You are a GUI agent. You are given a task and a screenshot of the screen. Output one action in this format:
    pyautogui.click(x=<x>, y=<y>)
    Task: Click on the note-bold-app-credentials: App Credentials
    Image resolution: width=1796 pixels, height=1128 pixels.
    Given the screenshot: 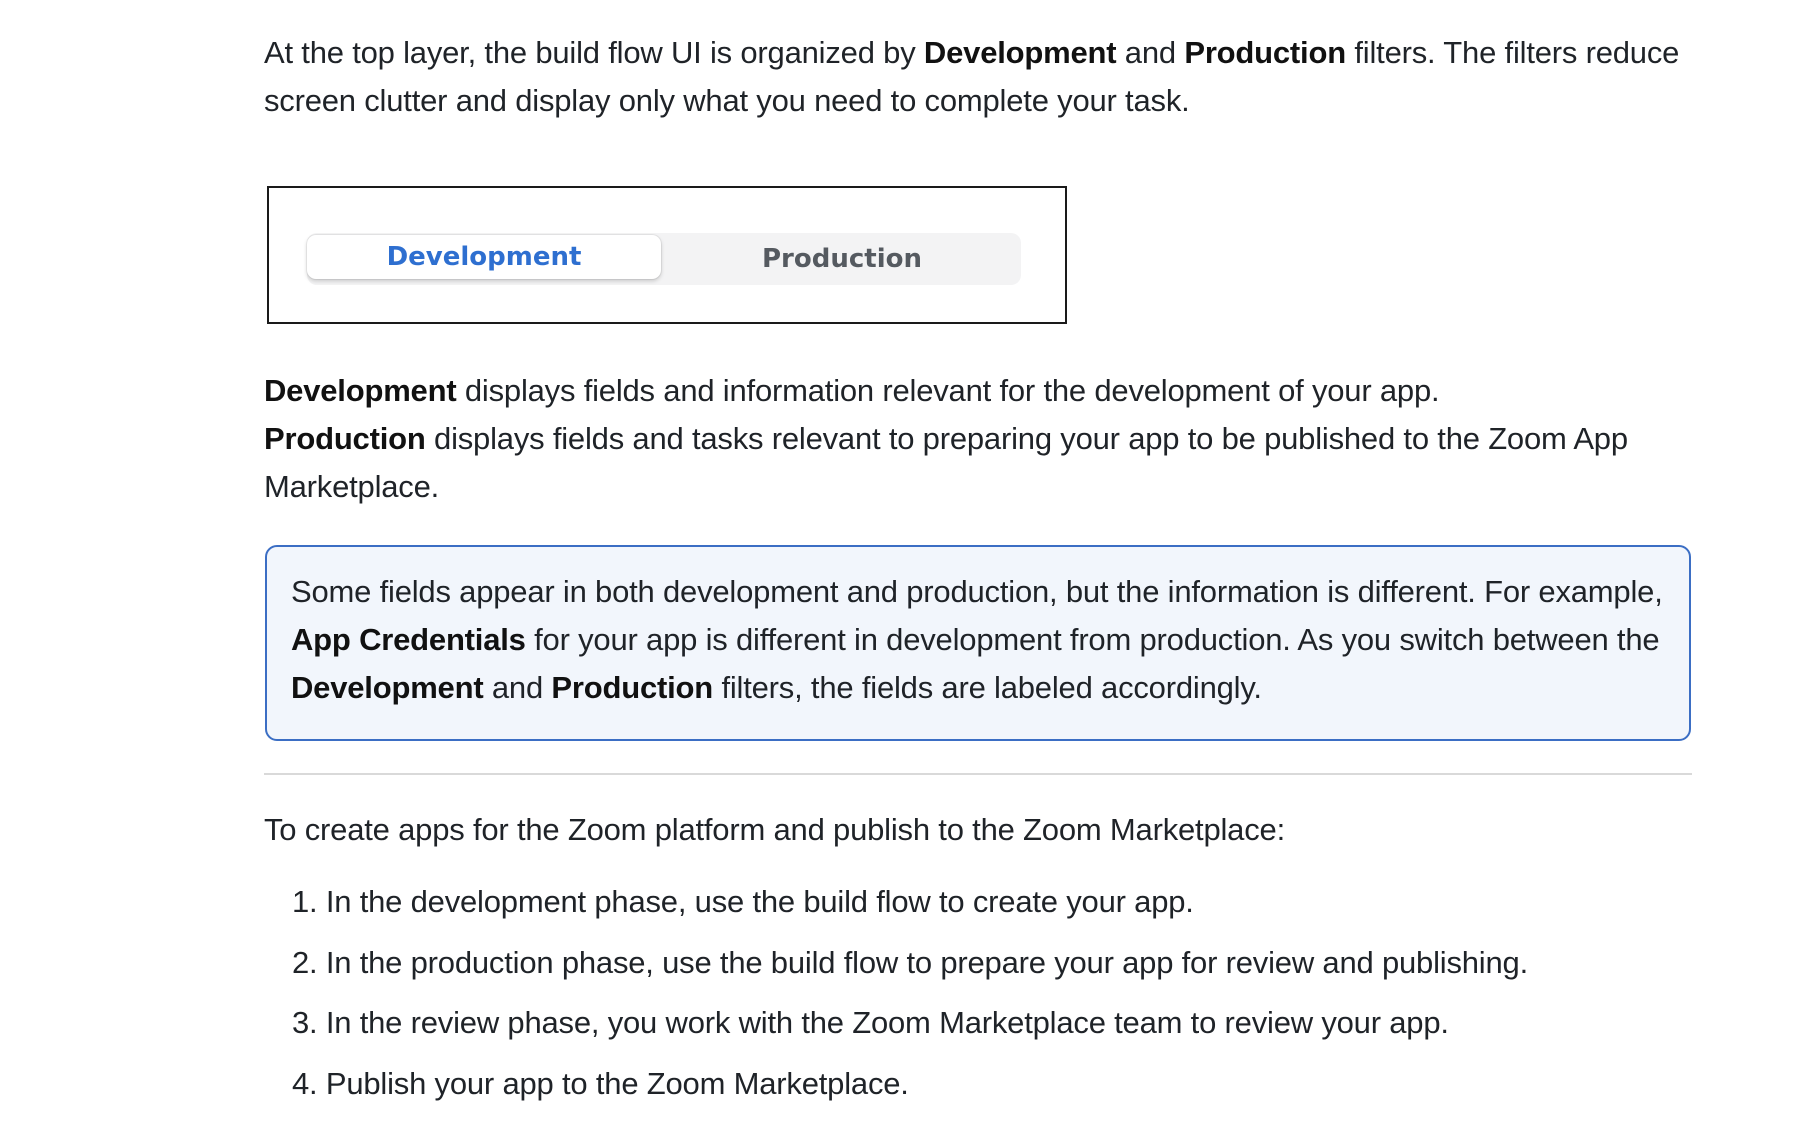 What is the action you would take?
    pyautogui.click(x=408, y=639)
    